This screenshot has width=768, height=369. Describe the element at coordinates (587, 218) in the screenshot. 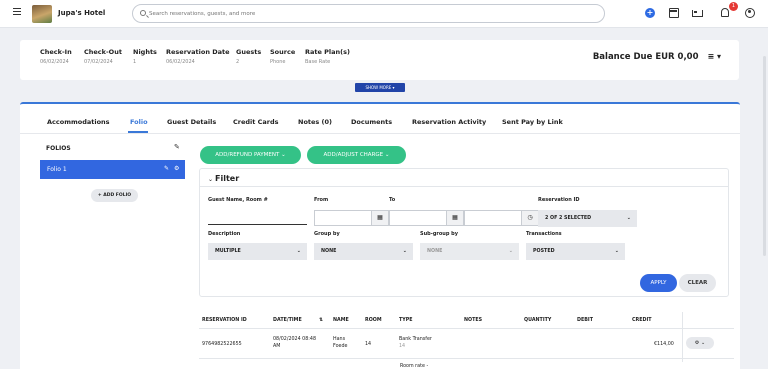

I see `reservation-id-select: 2 OF 2 SELECTED ⌄` at that location.